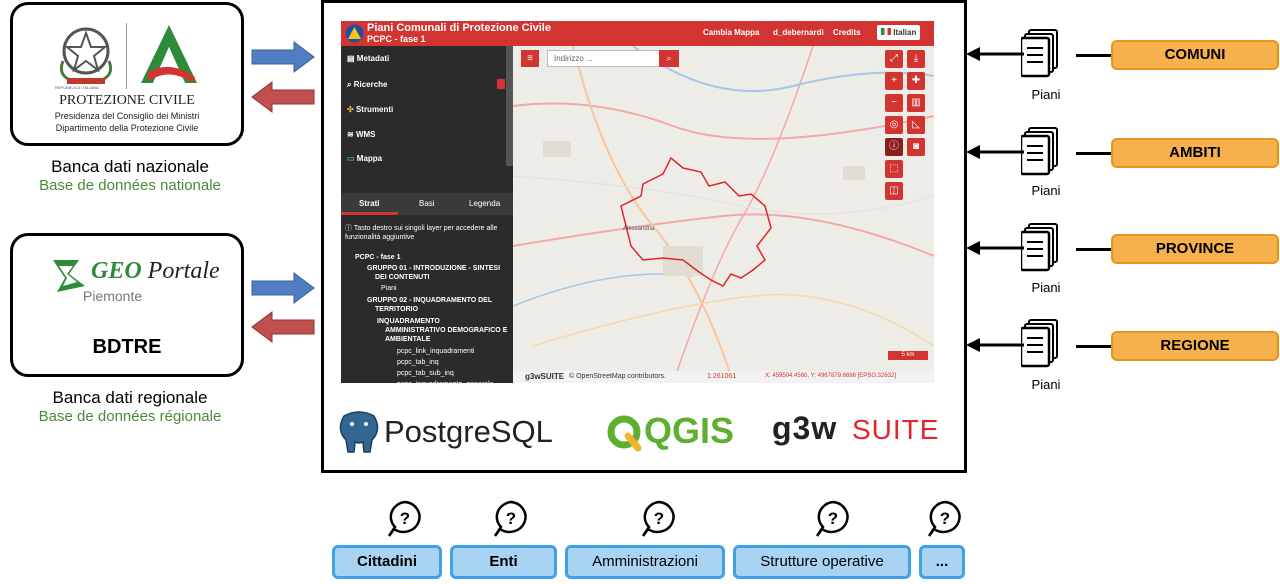 This screenshot has width=1280, height=584. What do you see at coordinates (369, 213) in the screenshot?
I see `tab-strati-active-underline` at bounding box center [369, 213].